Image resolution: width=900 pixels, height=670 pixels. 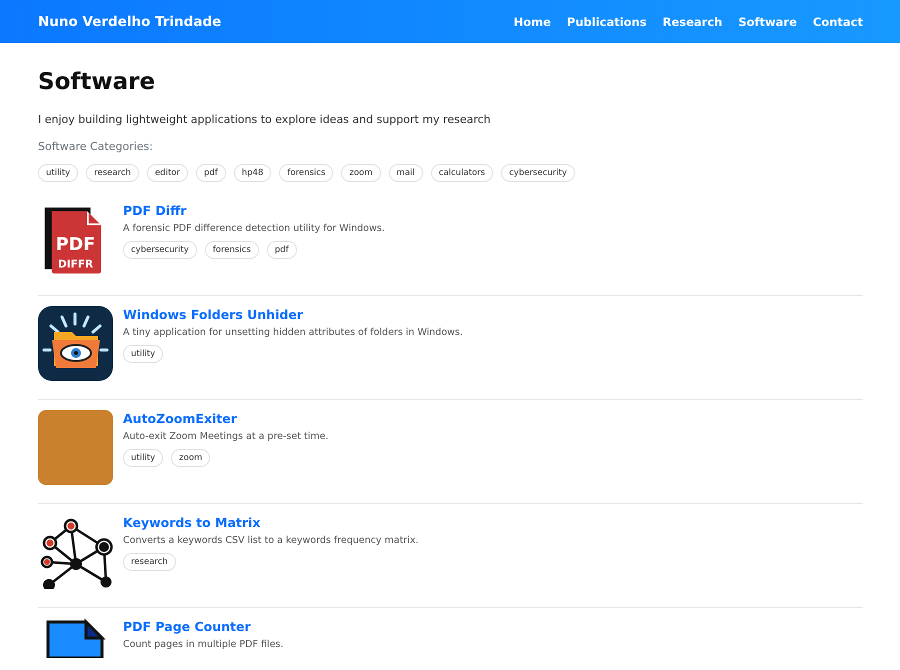 What do you see at coordinates (361, 173) in the screenshot?
I see `category-tag: zoom` at bounding box center [361, 173].